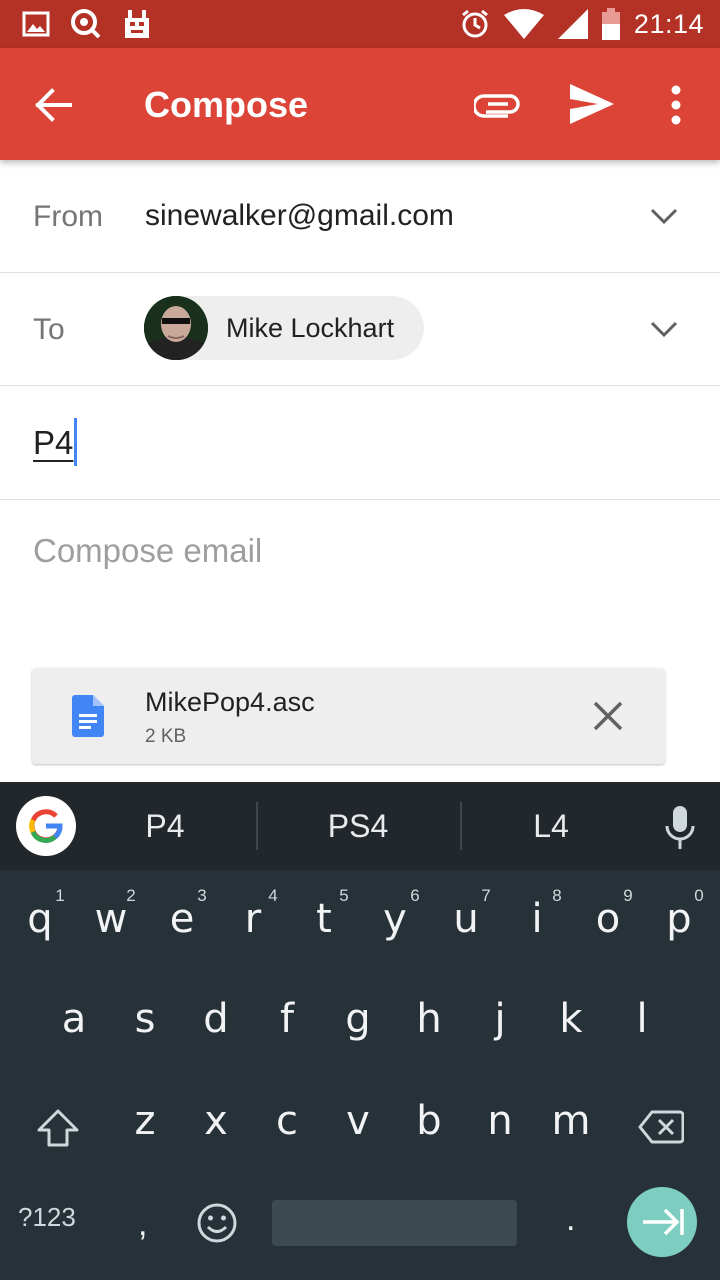 The height and width of the screenshot is (1280, 720). Describe the element at coordinates (415, 895) in the screenshot. I see `key-hint-6: 6` at that location.